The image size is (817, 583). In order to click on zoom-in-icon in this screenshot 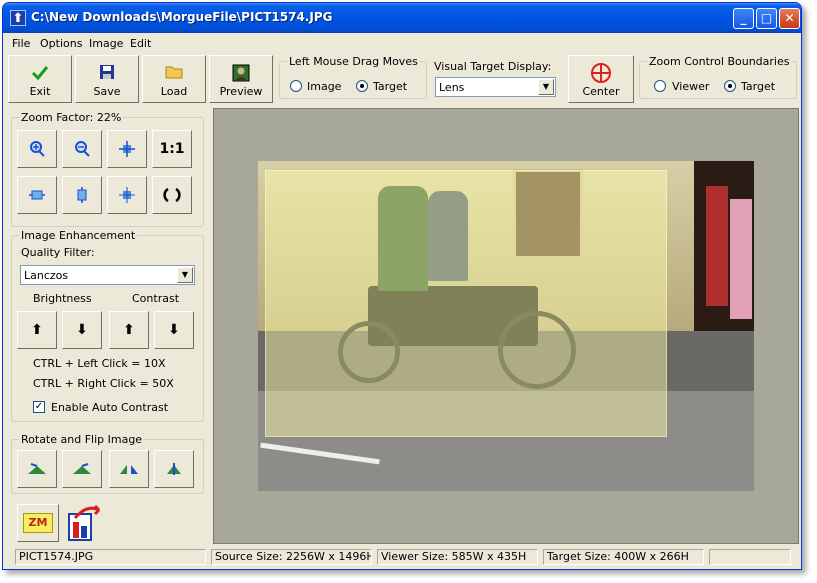, I will do `click(37, 149)`.